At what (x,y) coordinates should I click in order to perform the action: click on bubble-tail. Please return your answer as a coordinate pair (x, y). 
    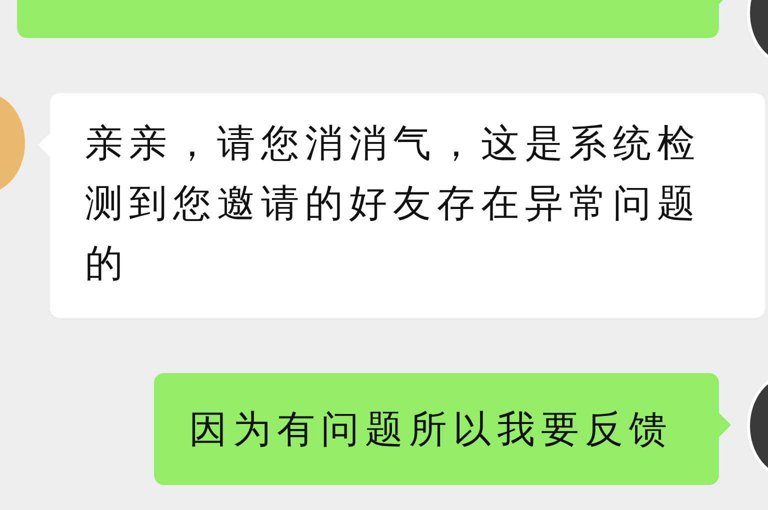
    Looking at the image, I should click on (725, 425).